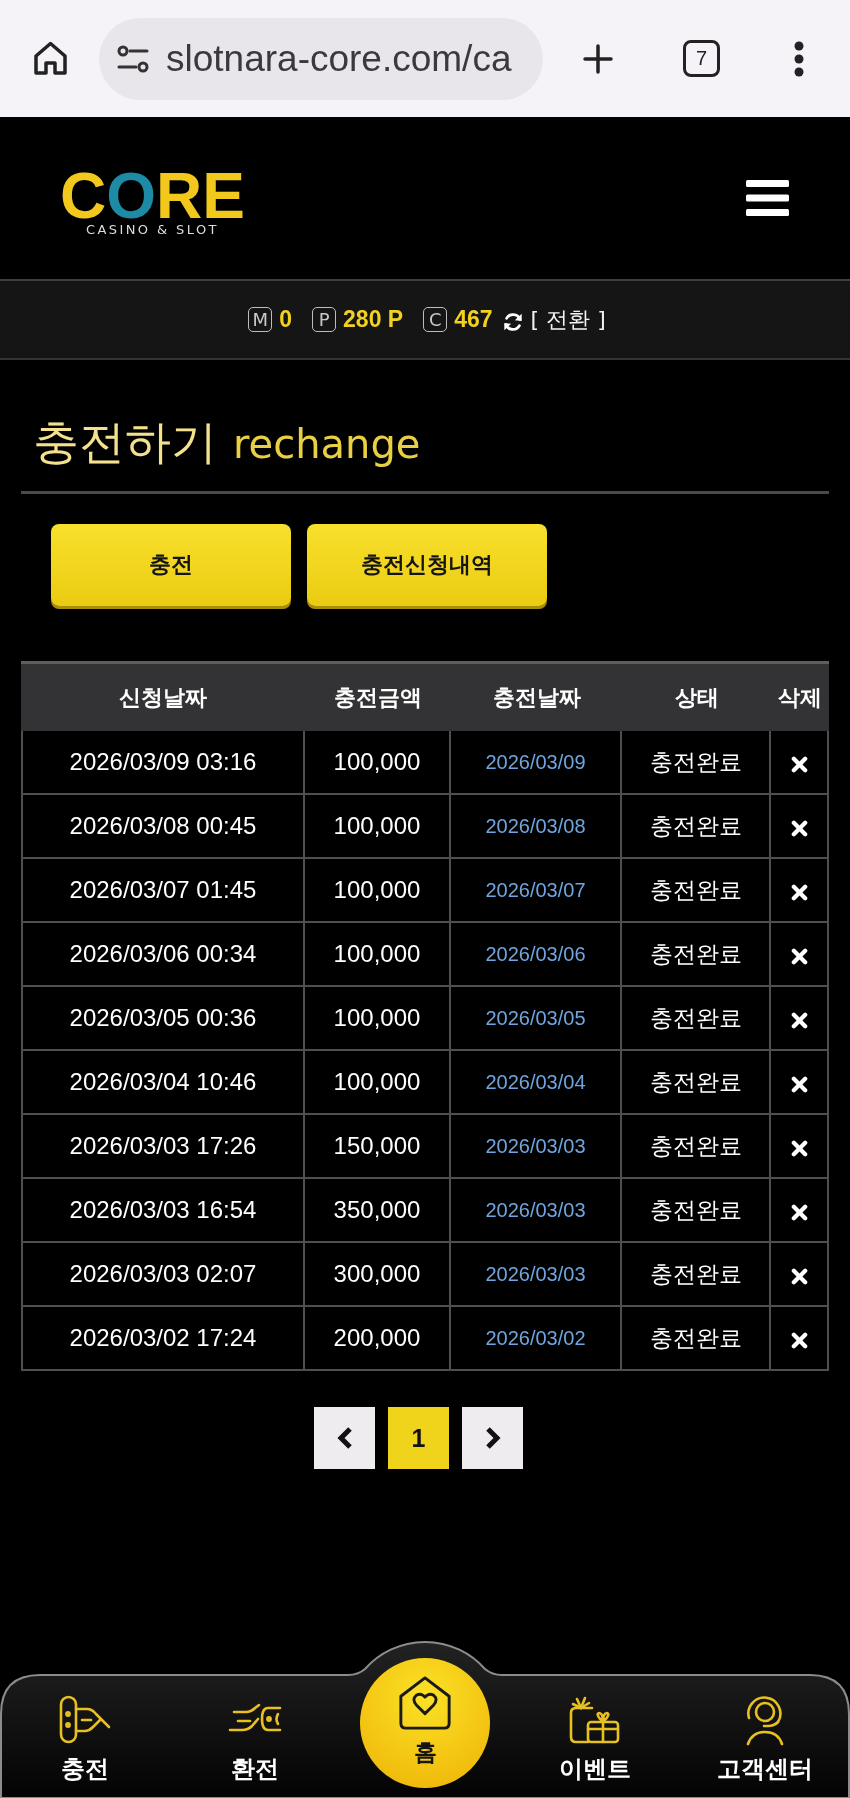 The width and height of the screenshot is (850, 1798). What do you see at coordinates (163, 827) in the screenshot?
I see `table-cell: 2026/03/08 00:45` at bounding box center [163, 827].